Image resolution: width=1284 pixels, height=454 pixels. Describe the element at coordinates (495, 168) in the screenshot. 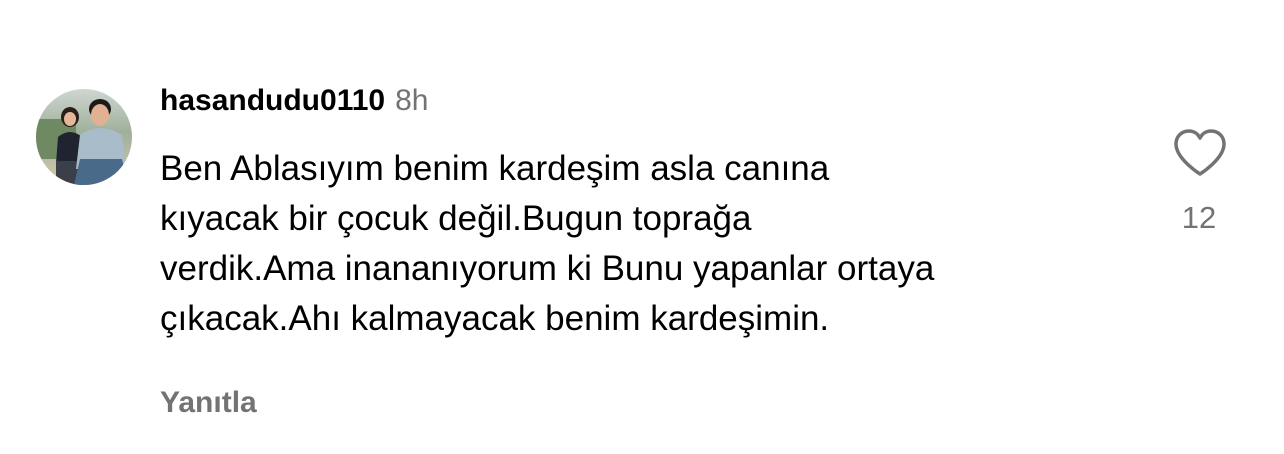

I see `comment-line: Ben Ablasıyım benim kardeşim asla canına` at that location.